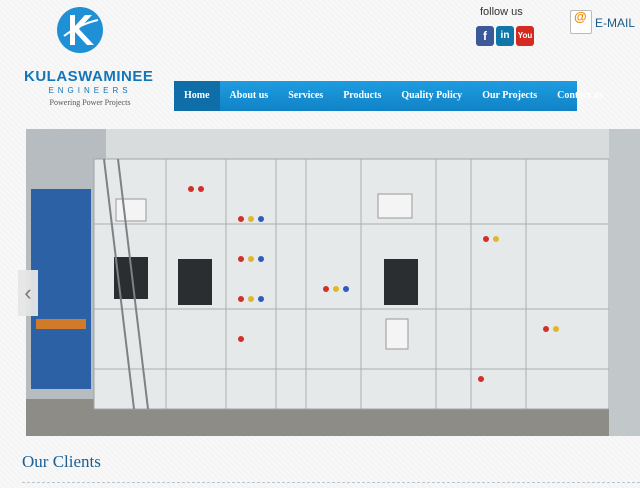 The height and width of the screenshot is (488, 640). What do you see at coordinates (362, 96) in the screenshot?
I see `nav-products: Products` at bounding box center [362, 96].